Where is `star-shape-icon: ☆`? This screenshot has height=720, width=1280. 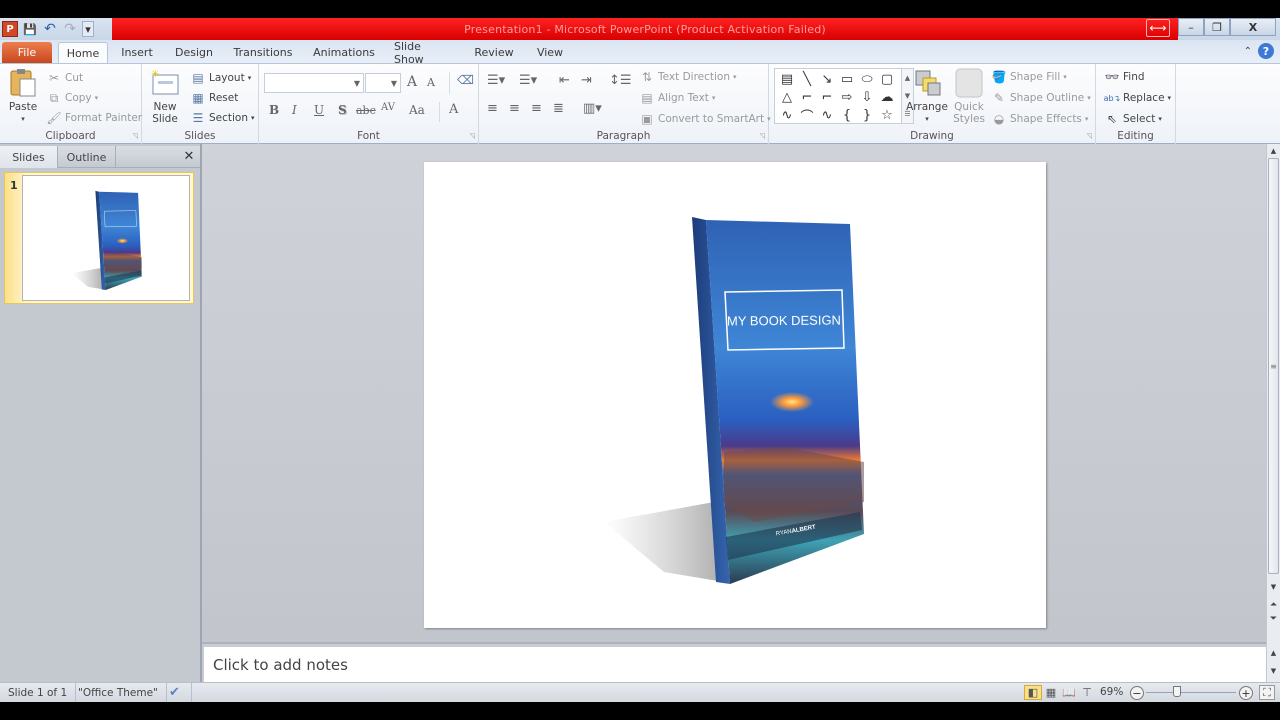
star-shape-icon: ☆ is located at coordinates (887, 115).